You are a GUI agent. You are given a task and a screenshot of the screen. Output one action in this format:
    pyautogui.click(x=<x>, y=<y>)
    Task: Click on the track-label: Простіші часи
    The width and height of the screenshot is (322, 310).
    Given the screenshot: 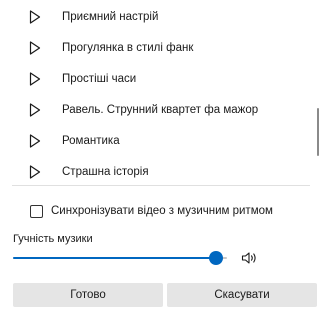 What is the action you would take?
    pyautogui.click(x=99, y=79)
    